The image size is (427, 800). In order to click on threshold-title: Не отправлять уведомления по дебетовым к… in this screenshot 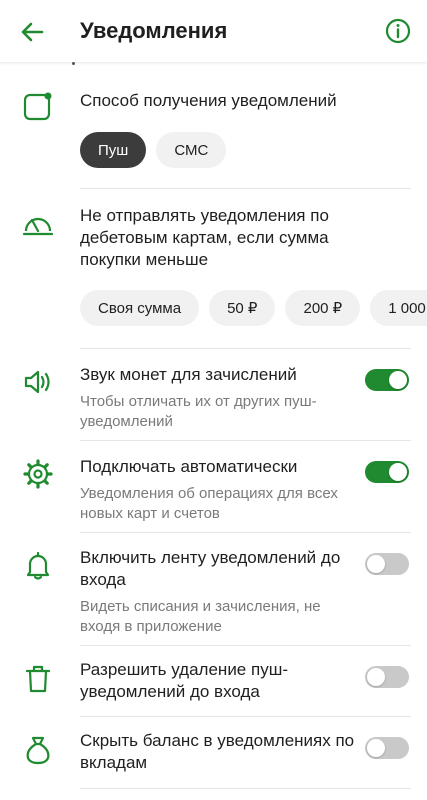, I will do `click(204, 237)`.